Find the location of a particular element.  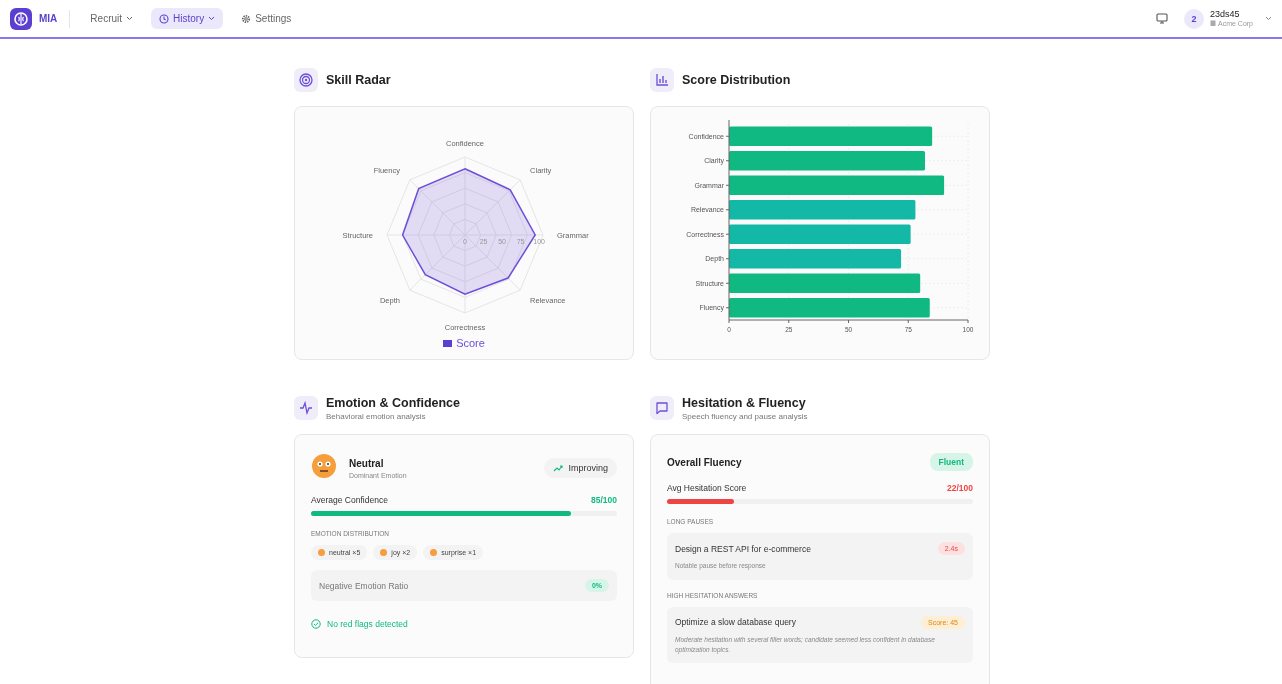

metric-value: 85/100 is located at coordinates (604, 500).